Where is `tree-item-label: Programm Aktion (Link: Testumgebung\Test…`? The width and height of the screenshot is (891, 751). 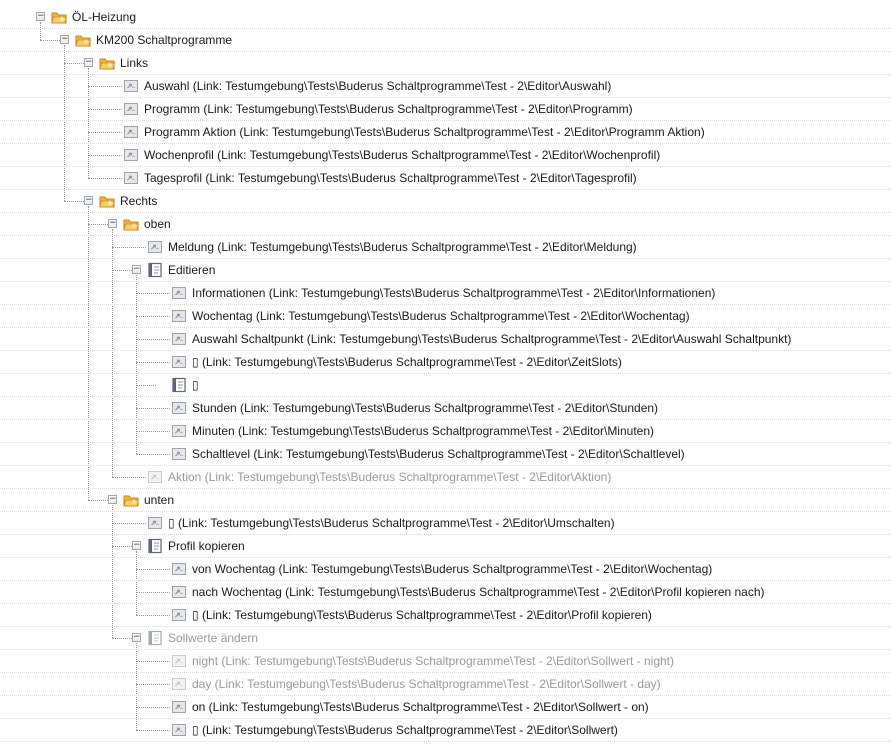 tree-item-label: Programm Aktion (Link: Testumgebung\Test… is located at coordinates (424, 132).